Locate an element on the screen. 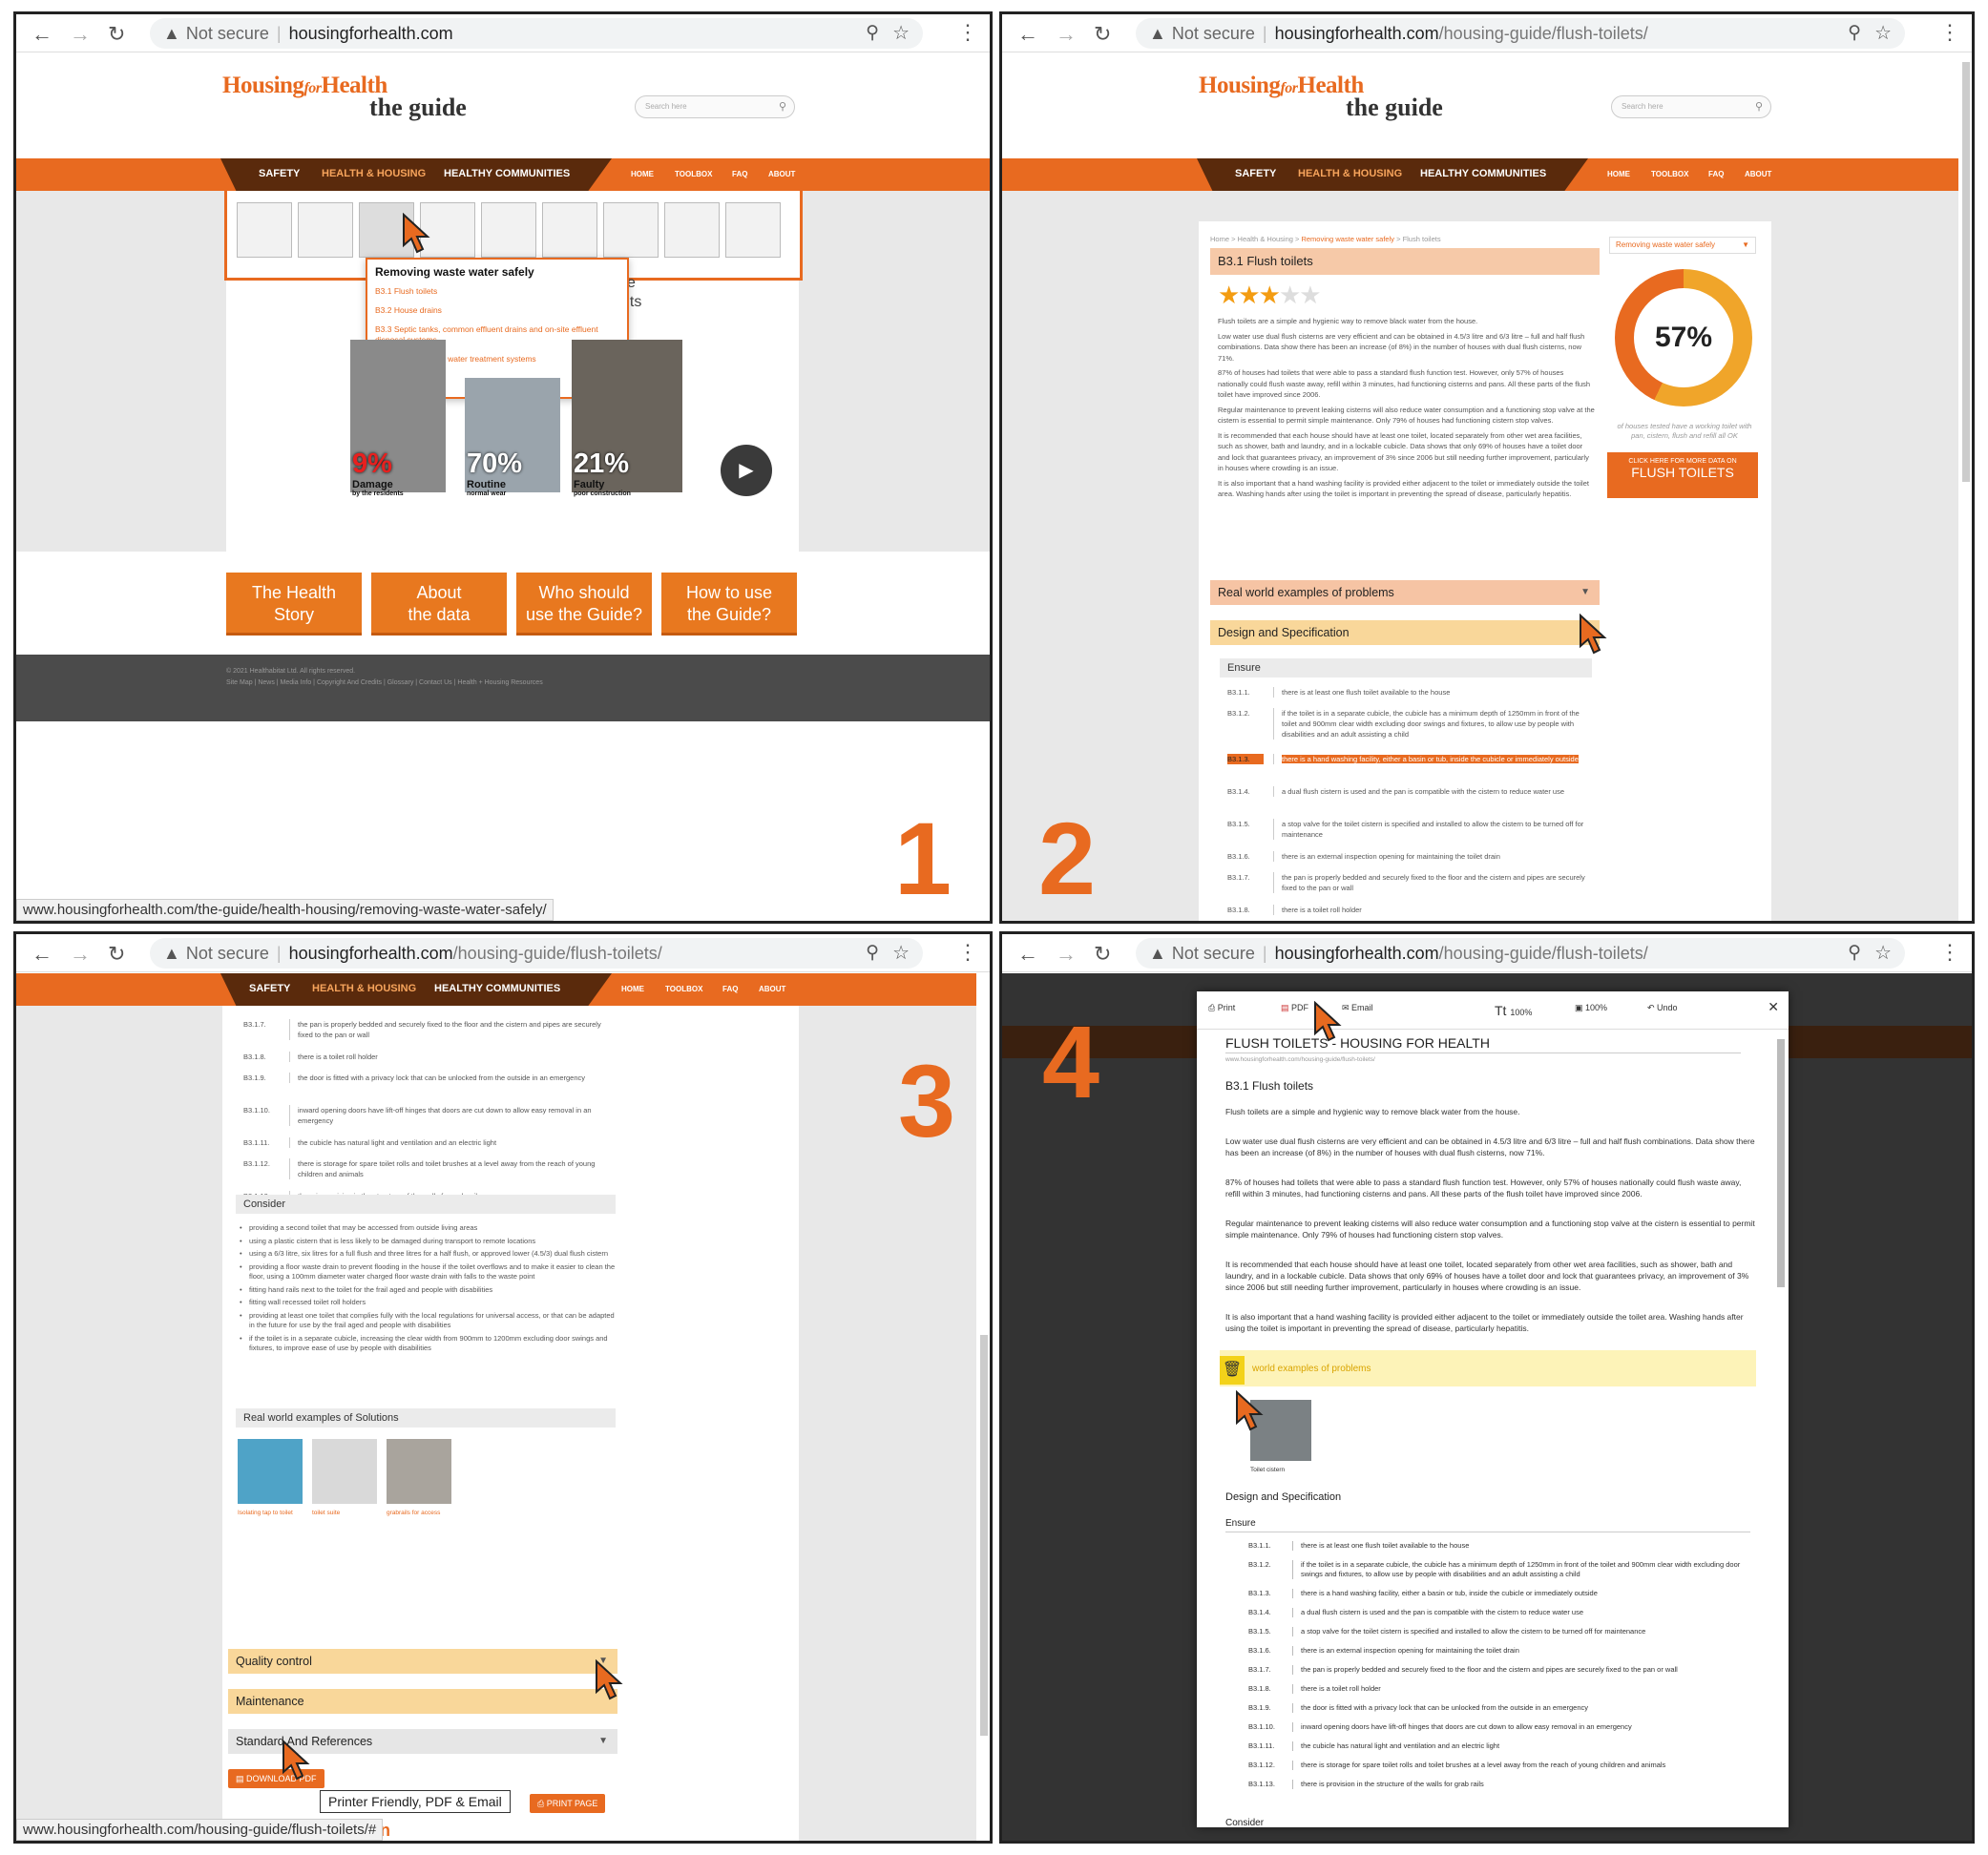 The image size is (1988, 1855). image-size-control: ▣ 100% is located at coordinates (1591, 1008).